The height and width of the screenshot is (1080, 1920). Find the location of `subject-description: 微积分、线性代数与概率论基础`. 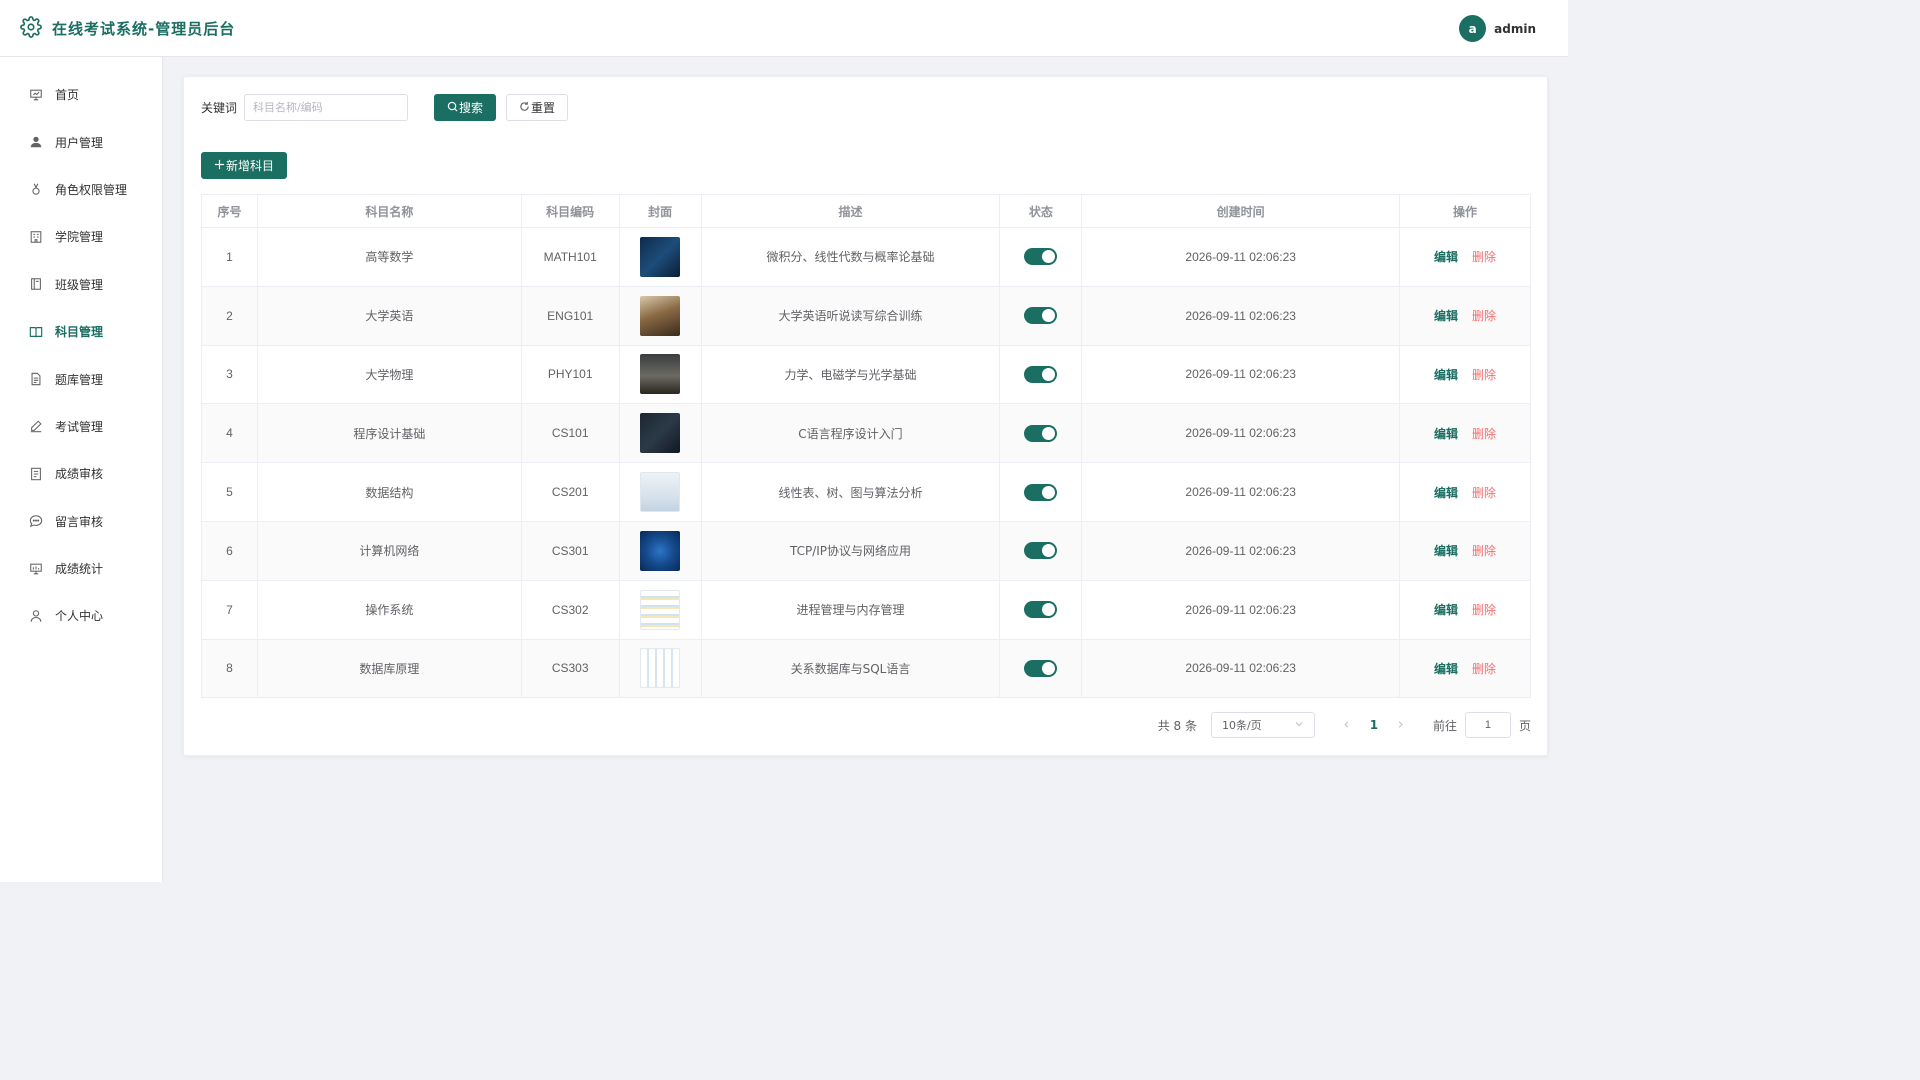

subject-description: 微积分、线性代数与概率论基础 is located at coordinates (851, 257).